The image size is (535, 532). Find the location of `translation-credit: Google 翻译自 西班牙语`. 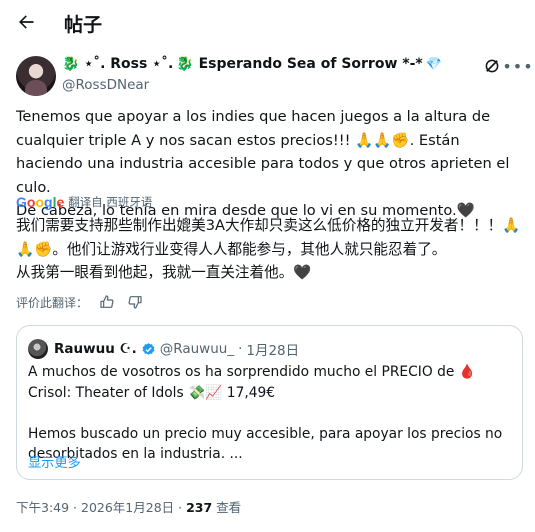

translation-credit: Google 翻译自 西班牙语 is located at coordinates (84, 202).